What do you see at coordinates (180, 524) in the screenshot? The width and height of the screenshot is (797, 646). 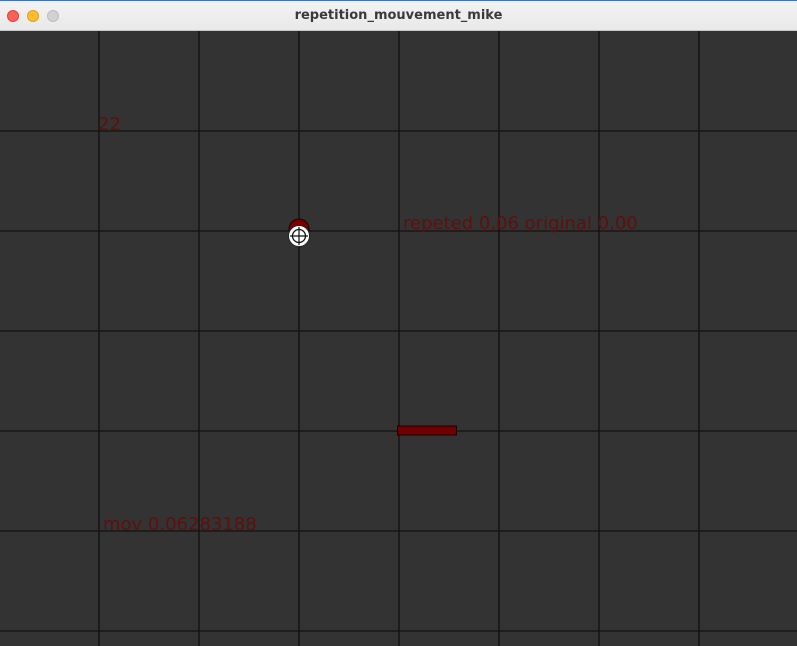 I see `mov-label: mov 0.06283188` at bounding box center [180, 524].